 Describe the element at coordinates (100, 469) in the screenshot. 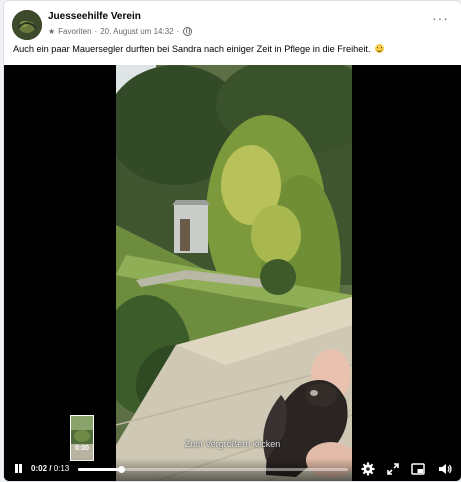

I see `progress-fill` at that location.